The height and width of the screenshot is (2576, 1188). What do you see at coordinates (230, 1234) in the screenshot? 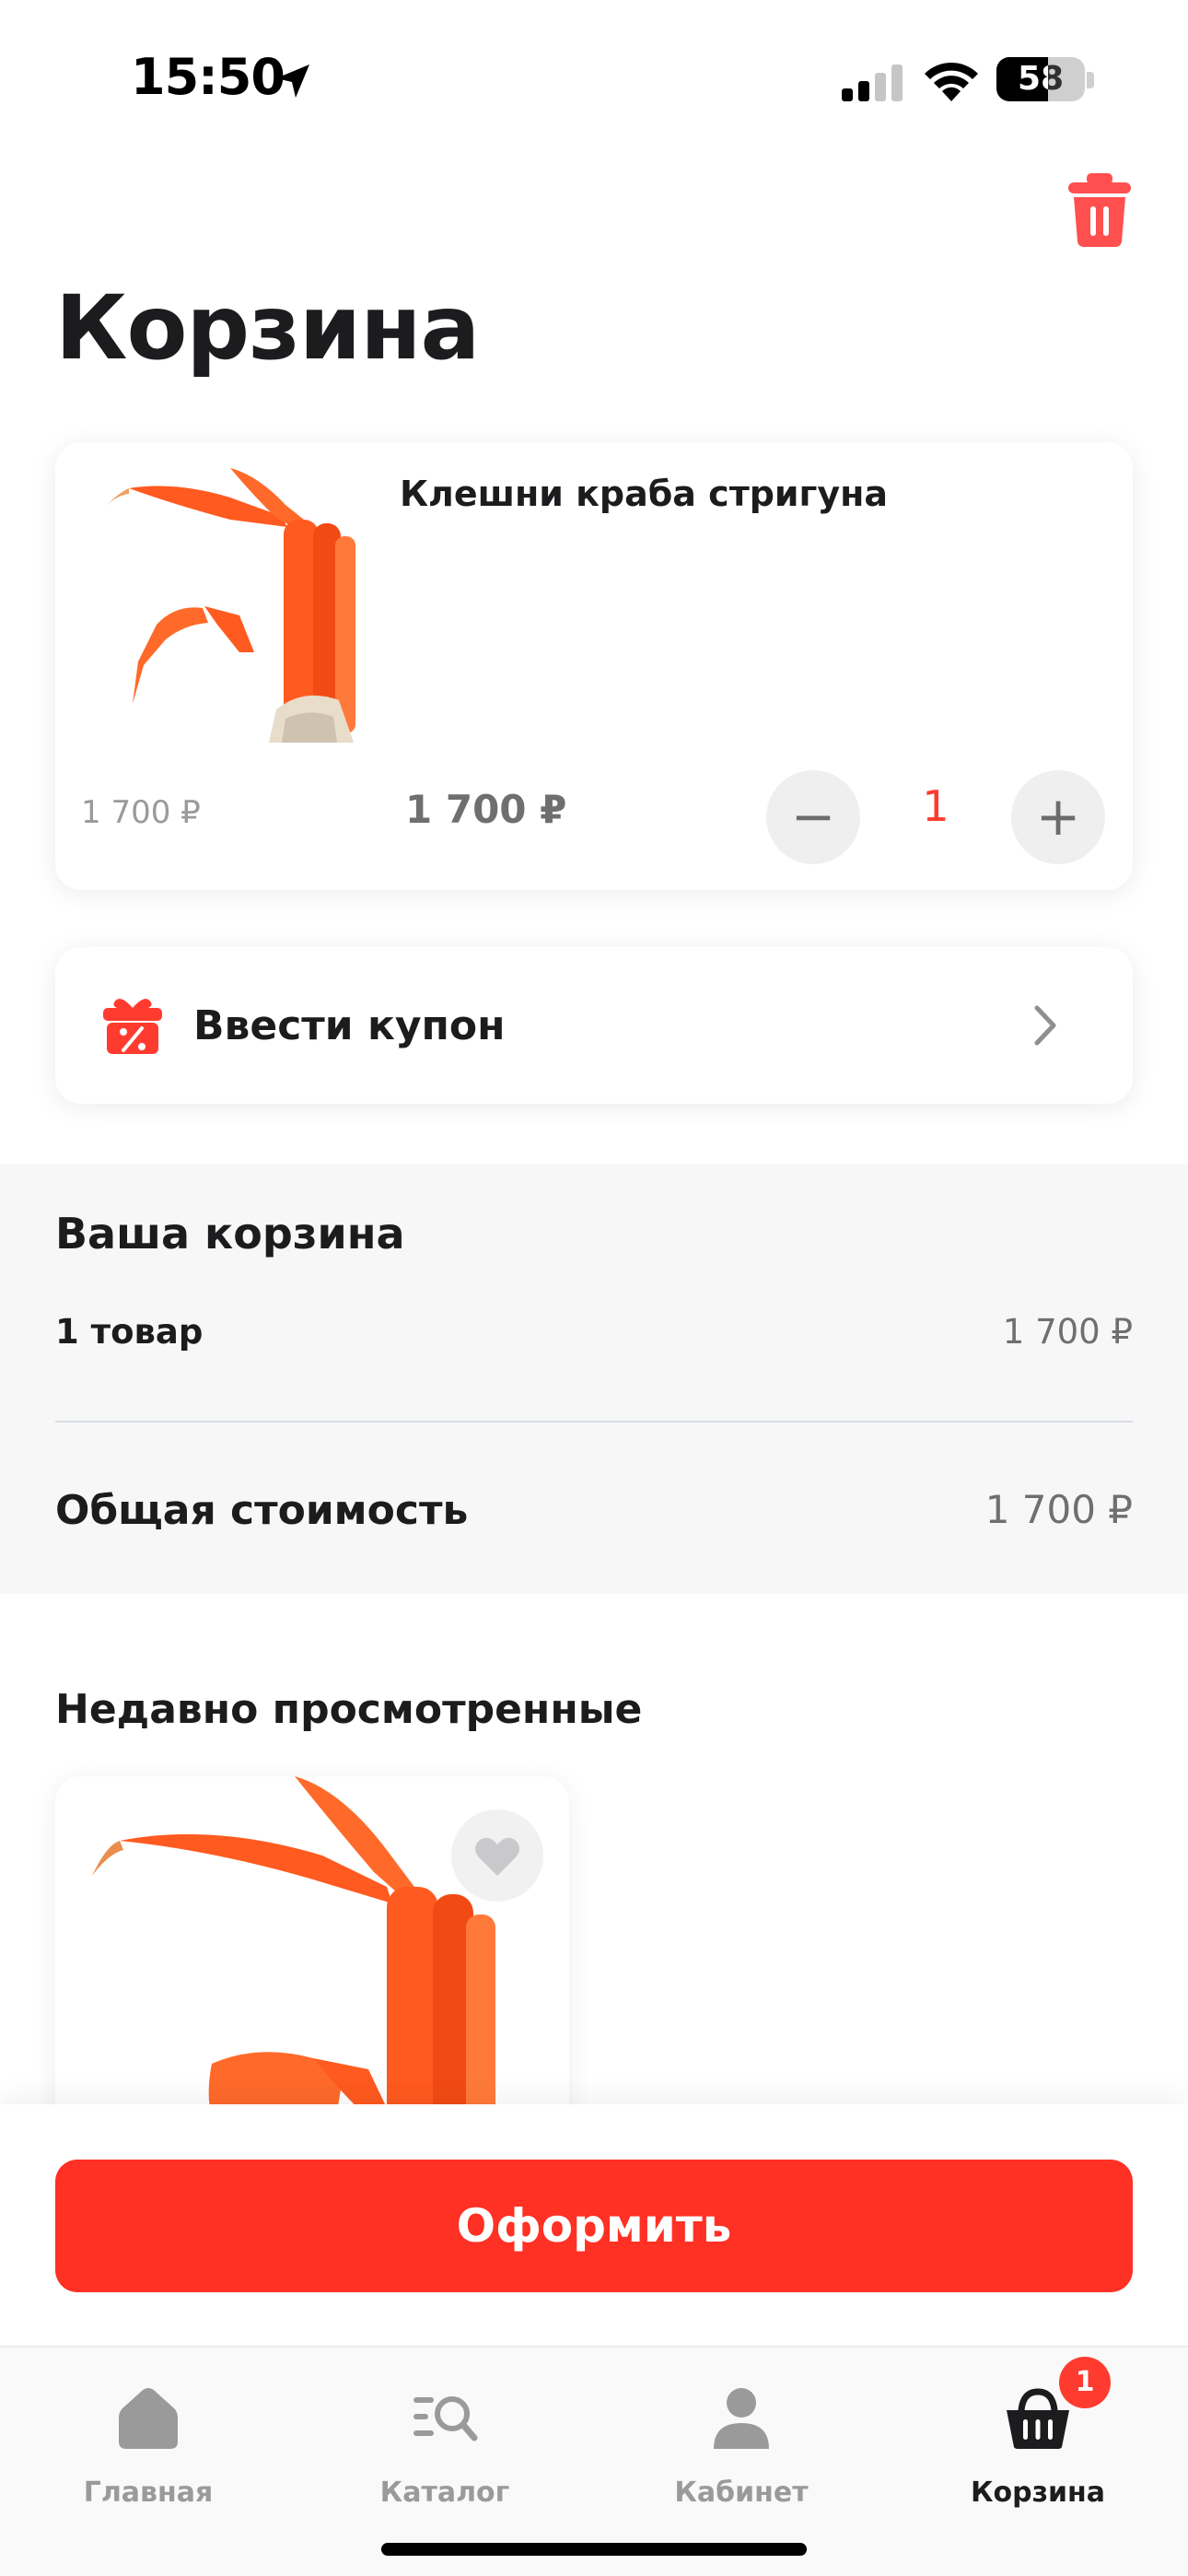
I see `summary-title: Ваша корзина` at bounding box center [230, 1234].